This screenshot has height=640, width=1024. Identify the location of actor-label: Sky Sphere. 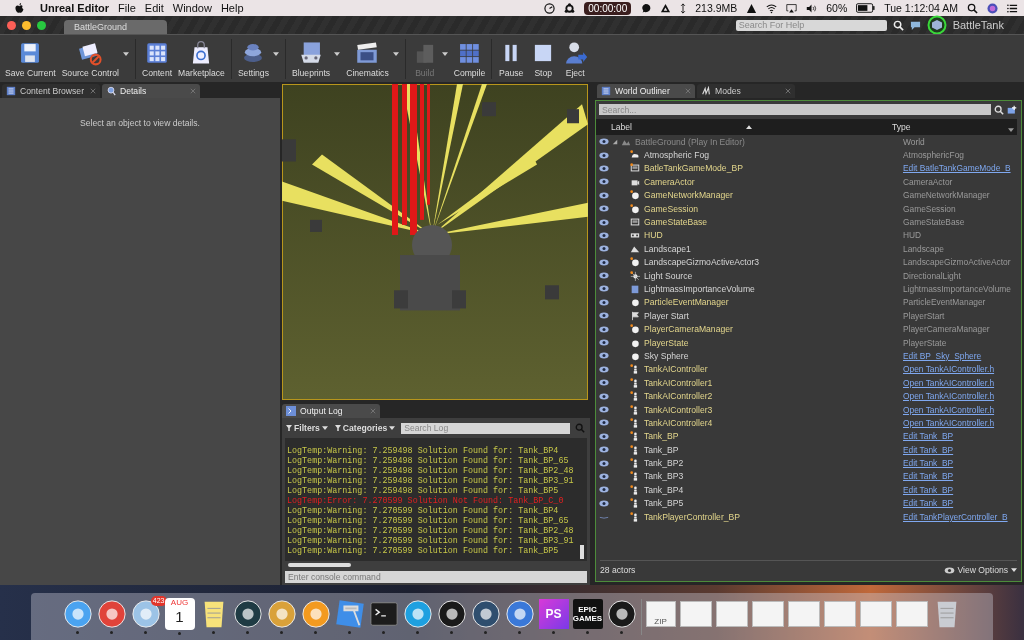
(773, 355).